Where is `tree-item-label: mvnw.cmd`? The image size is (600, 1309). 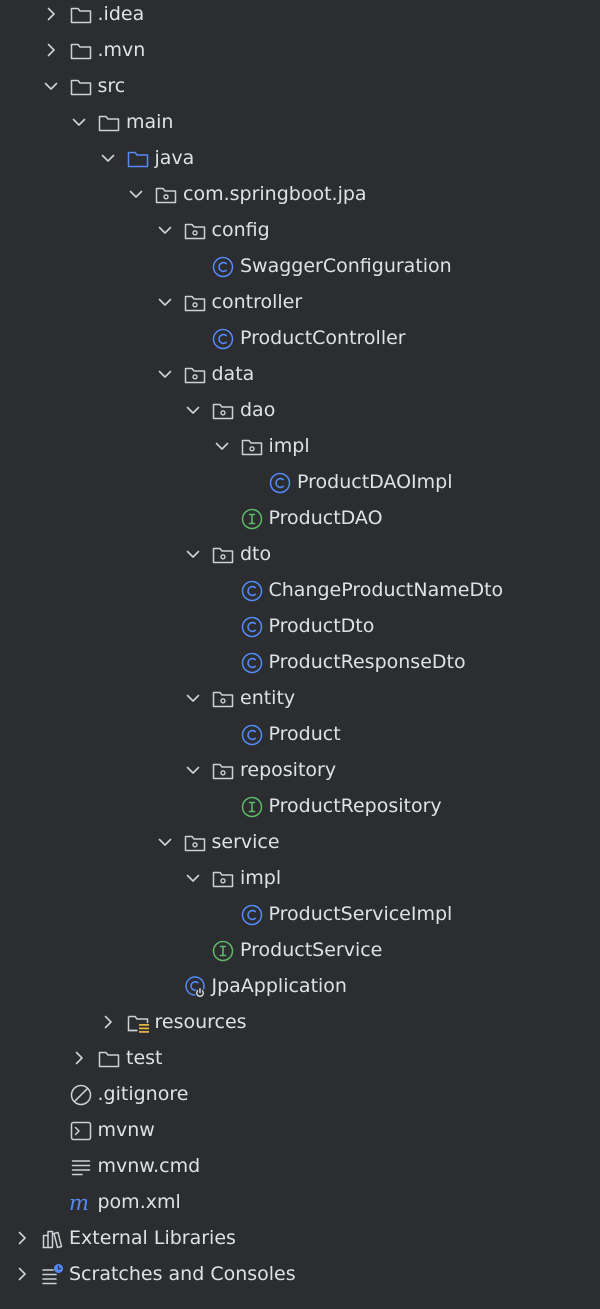
tree-item-label: mvnw.cmd is located at coordinates (149, 1166).